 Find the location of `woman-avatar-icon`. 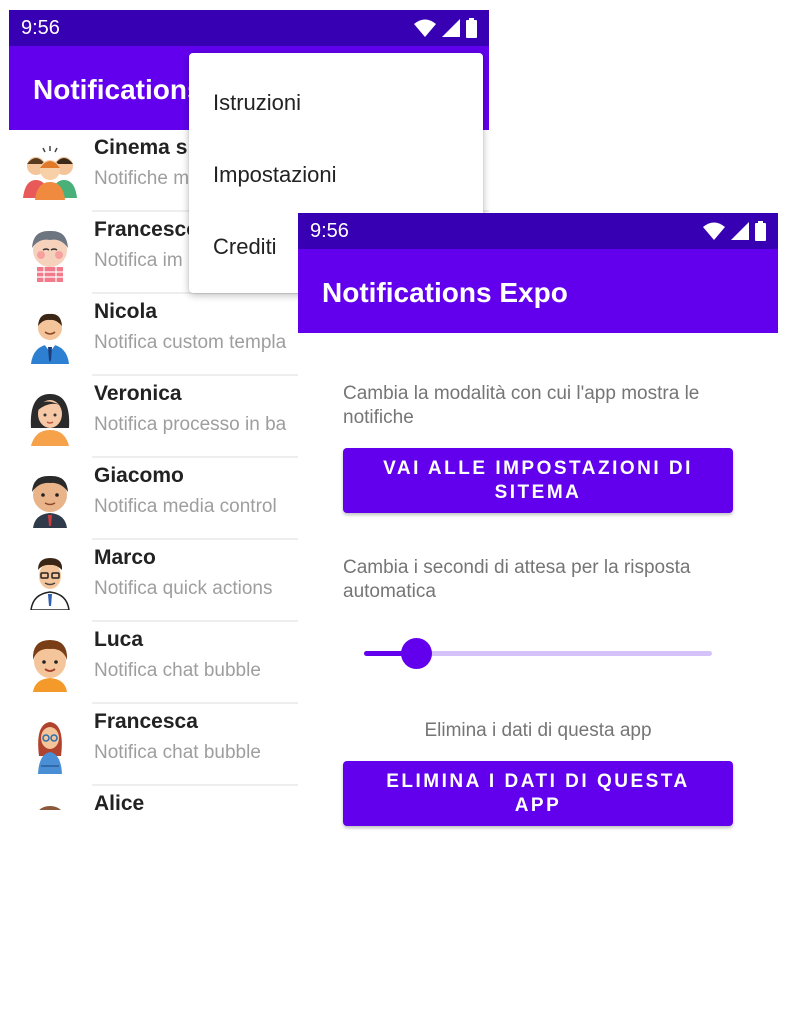

woman-avatar-icon is located at coordinates (50, 420).